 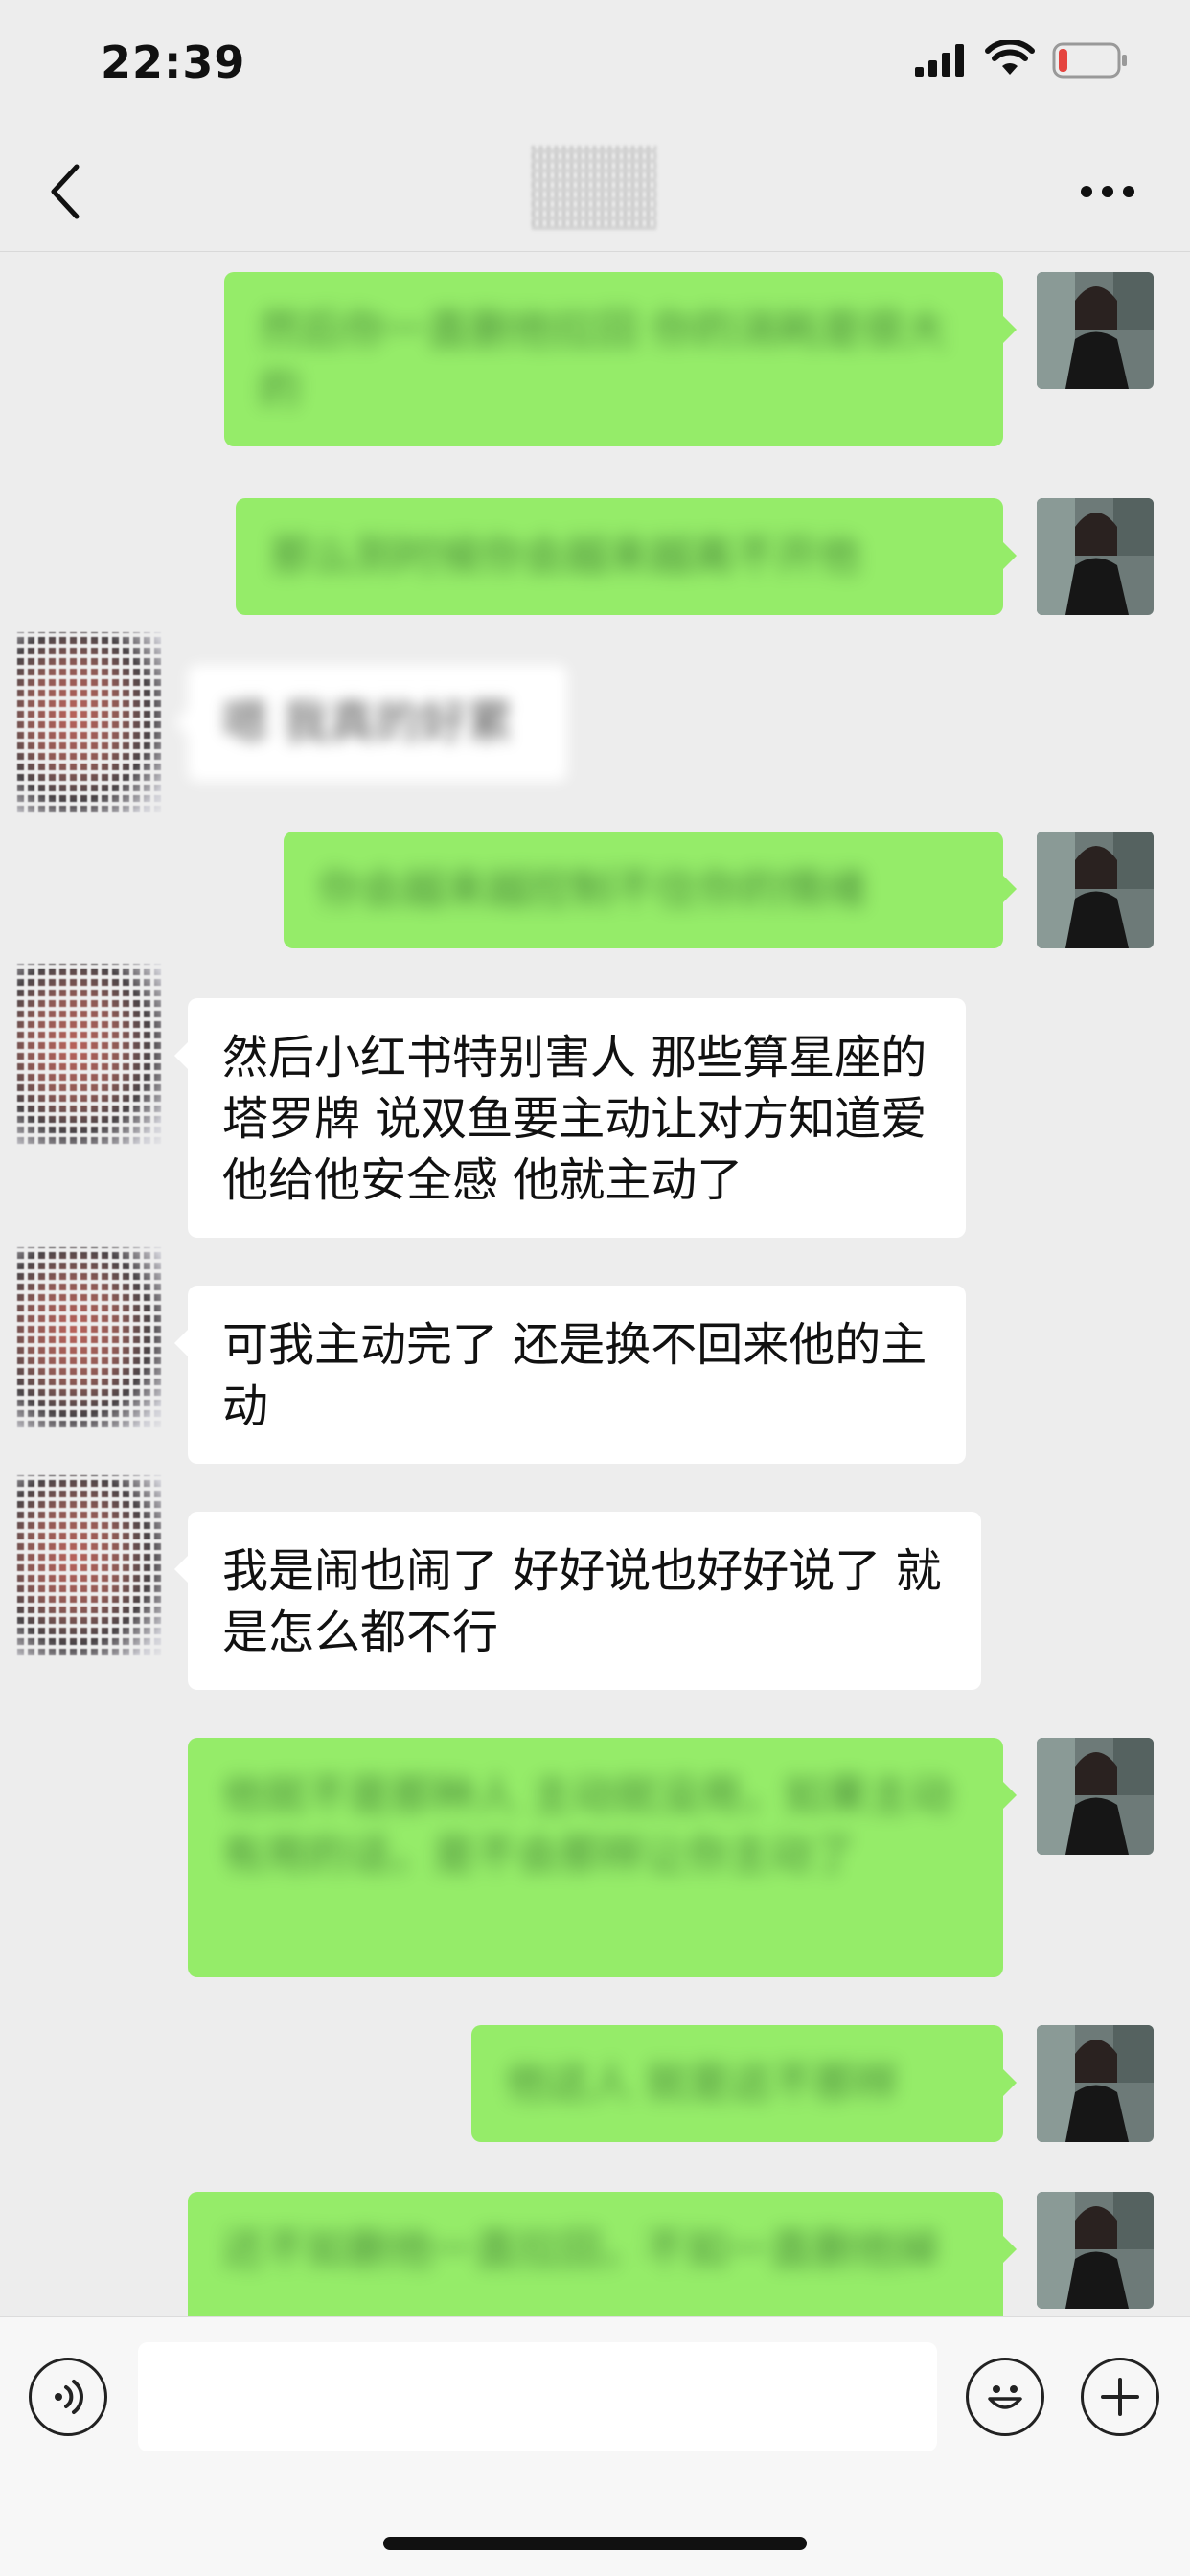 I want to click on emoji-icon, so click(x=1005, y=2397).